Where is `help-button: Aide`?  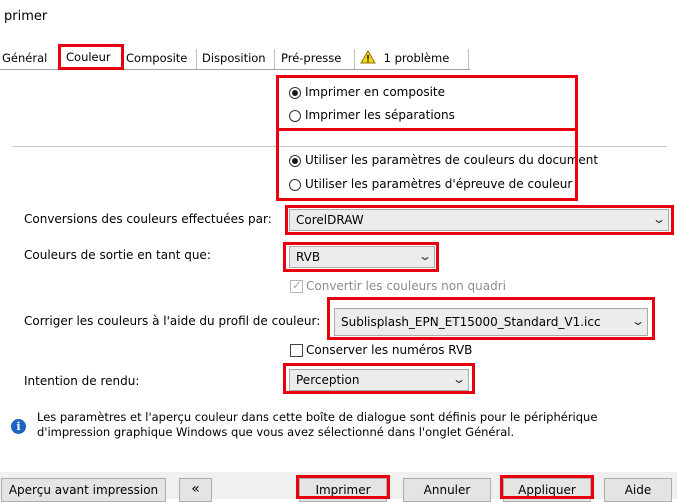
help-button: Aide is located at coordinates (638, 490).